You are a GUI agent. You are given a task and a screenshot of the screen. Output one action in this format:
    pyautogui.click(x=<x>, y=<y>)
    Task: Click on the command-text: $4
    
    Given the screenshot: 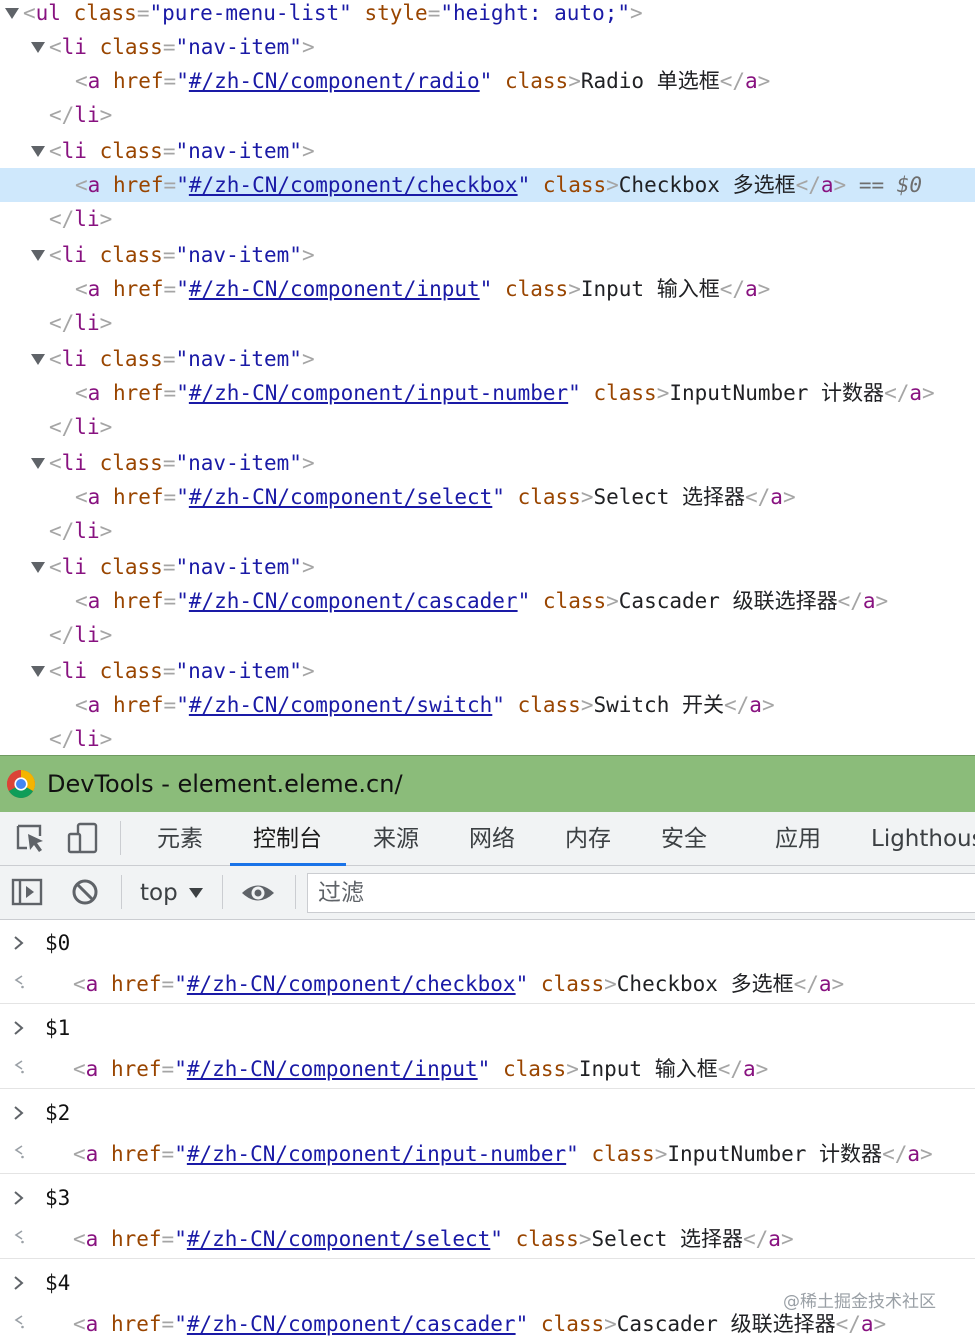 What is the action you would take?
    pyautogui.click(x=58, y=1283)
    